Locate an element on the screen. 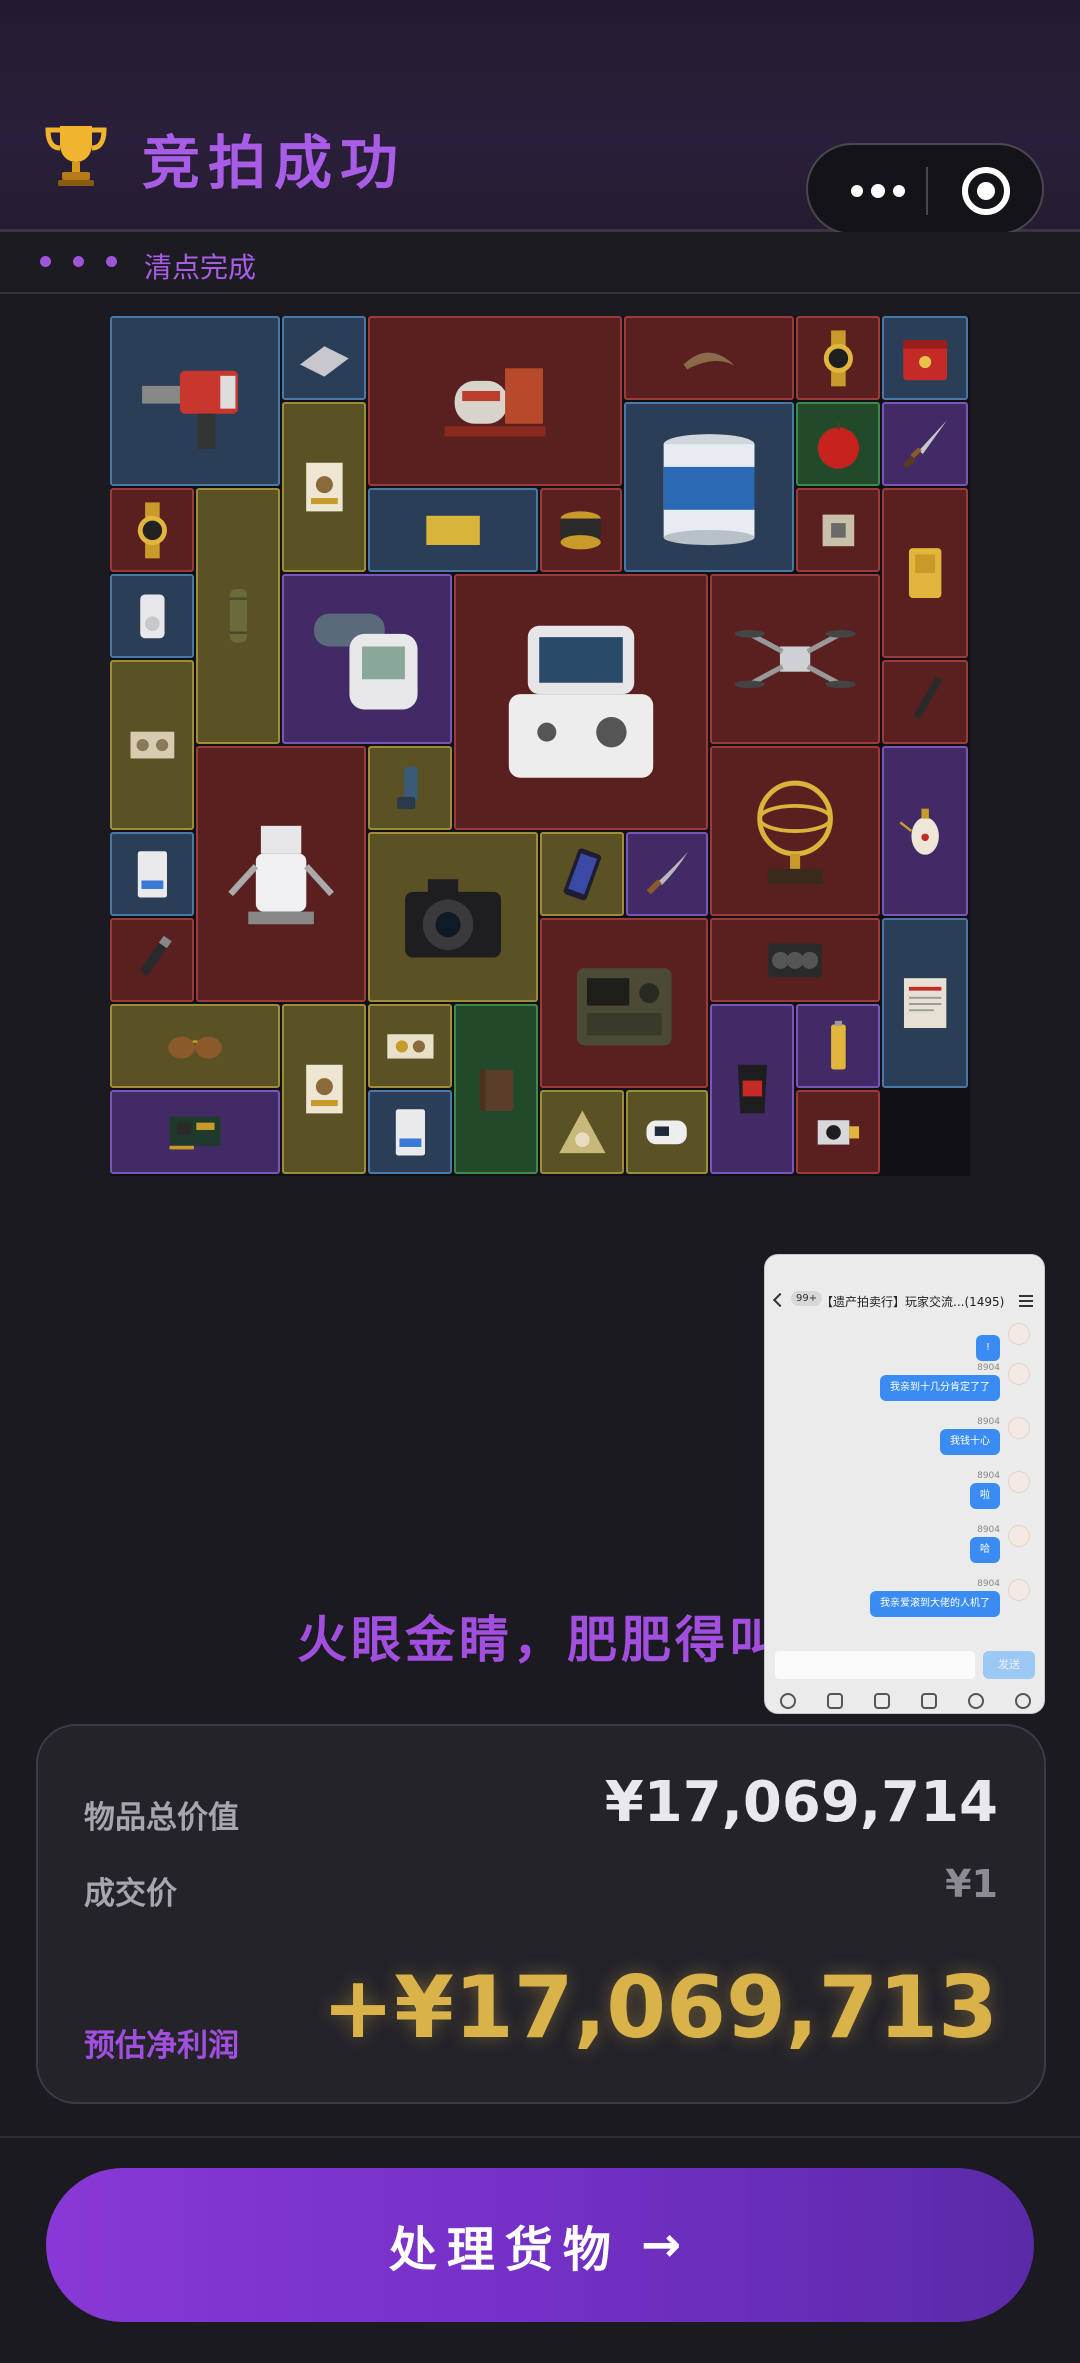  message-bubble: 我钱十心 is located at coordinates (970, 1442).